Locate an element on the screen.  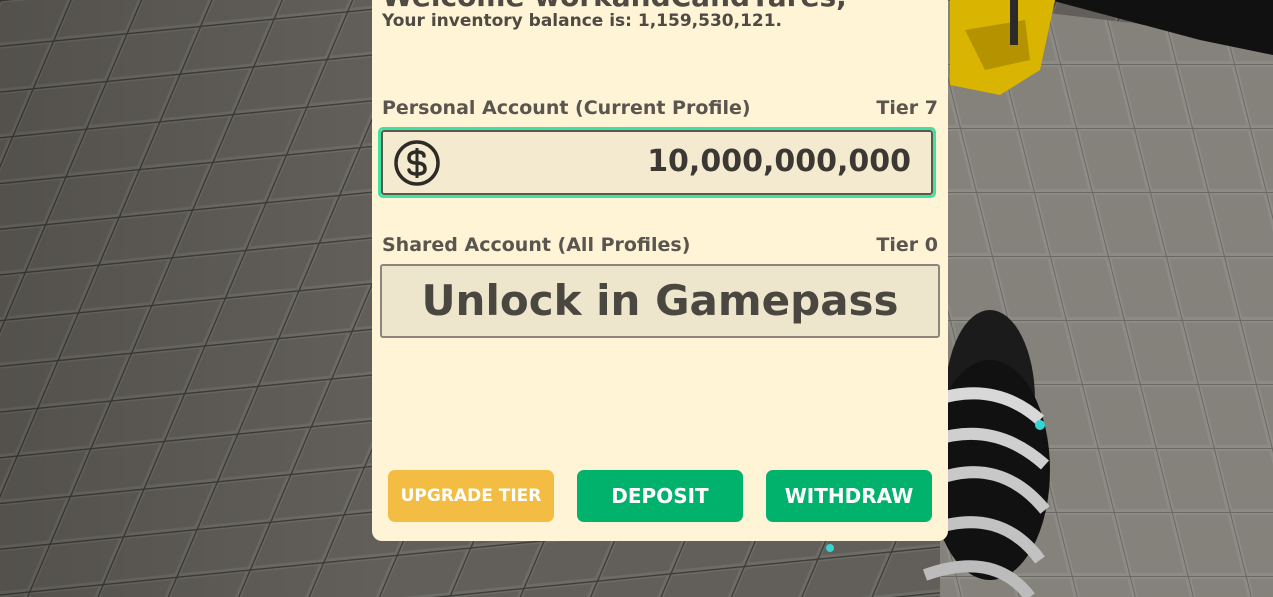
shared-account-label: Shared Account (All Profiles) is located at coordinates (536, 245).